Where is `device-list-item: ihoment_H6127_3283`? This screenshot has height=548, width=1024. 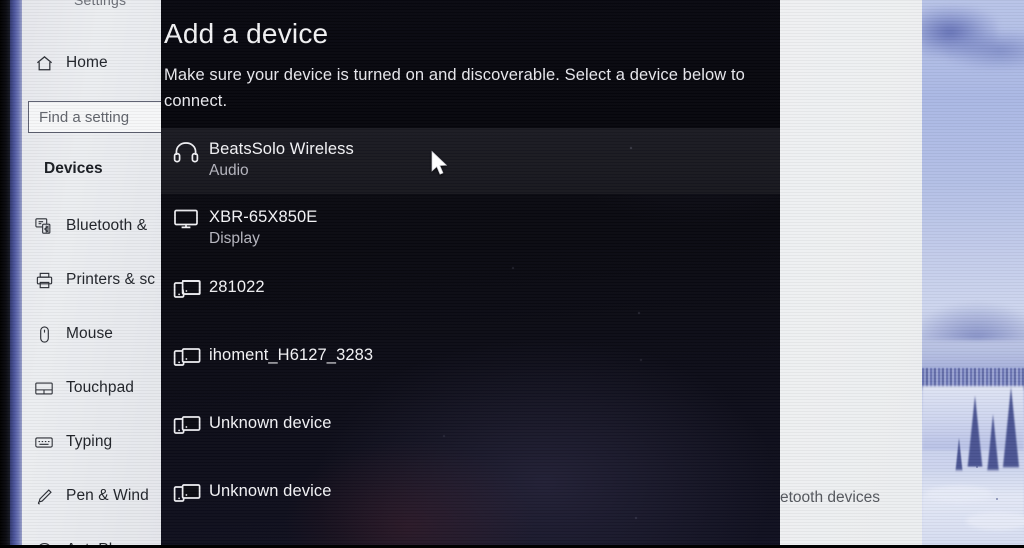 device-list-item: ihoment_H6127_3283 is located at coordinates (470, 365).